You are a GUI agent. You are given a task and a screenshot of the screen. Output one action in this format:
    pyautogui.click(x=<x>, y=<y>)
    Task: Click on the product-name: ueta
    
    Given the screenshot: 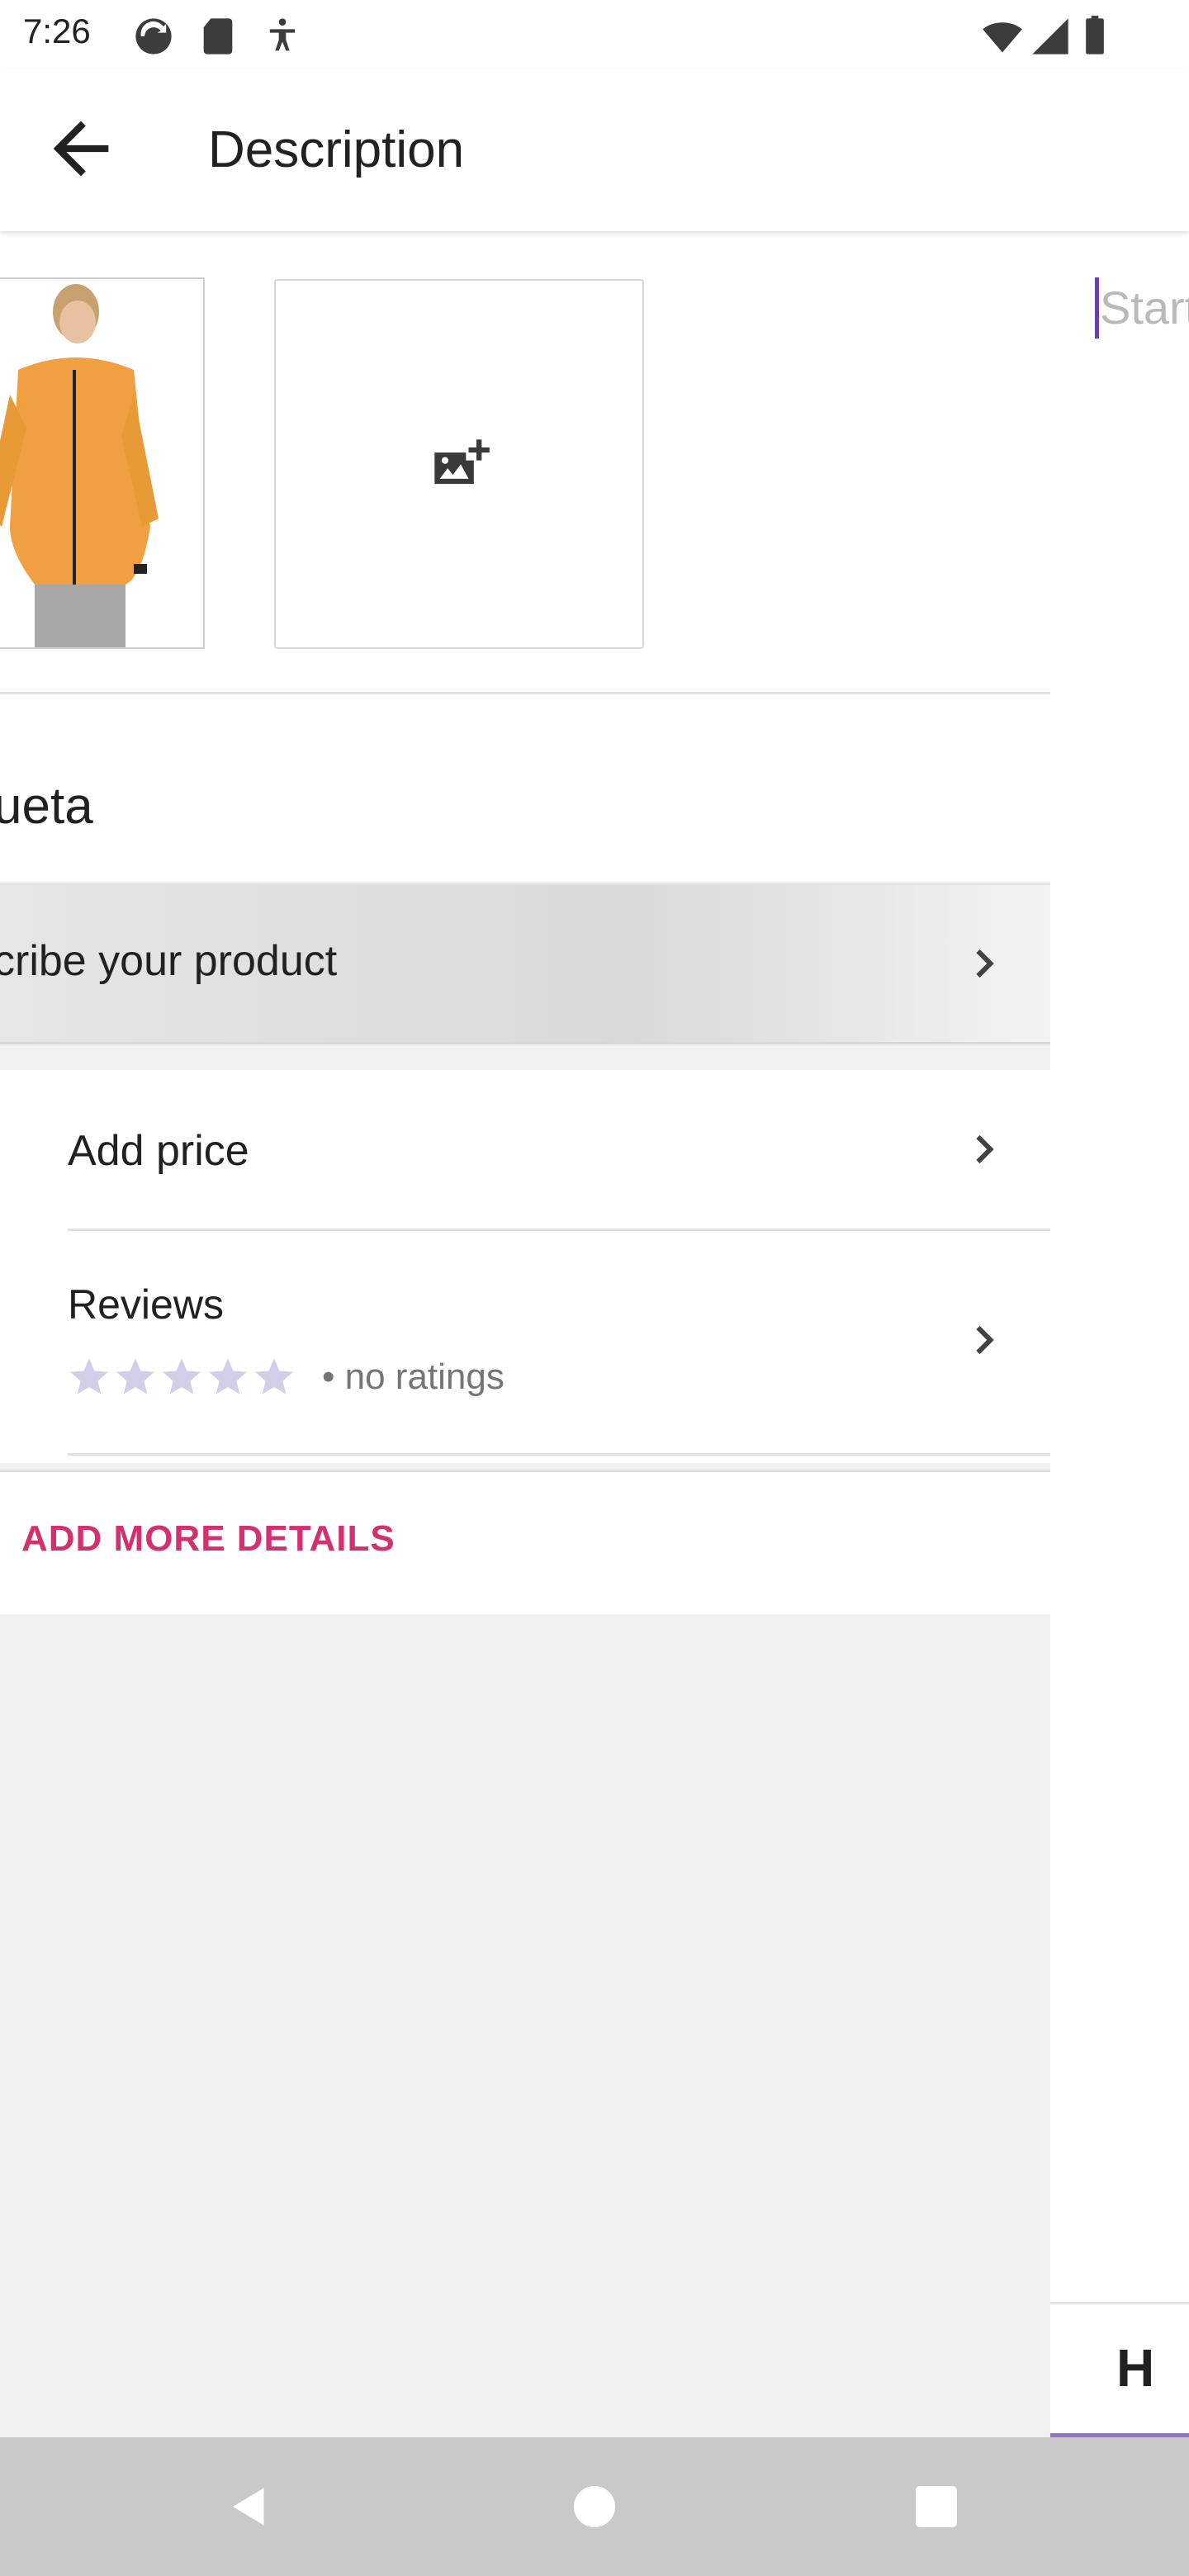 What is the action you would take?
    pyautogui.click(x=46, y=806)
    